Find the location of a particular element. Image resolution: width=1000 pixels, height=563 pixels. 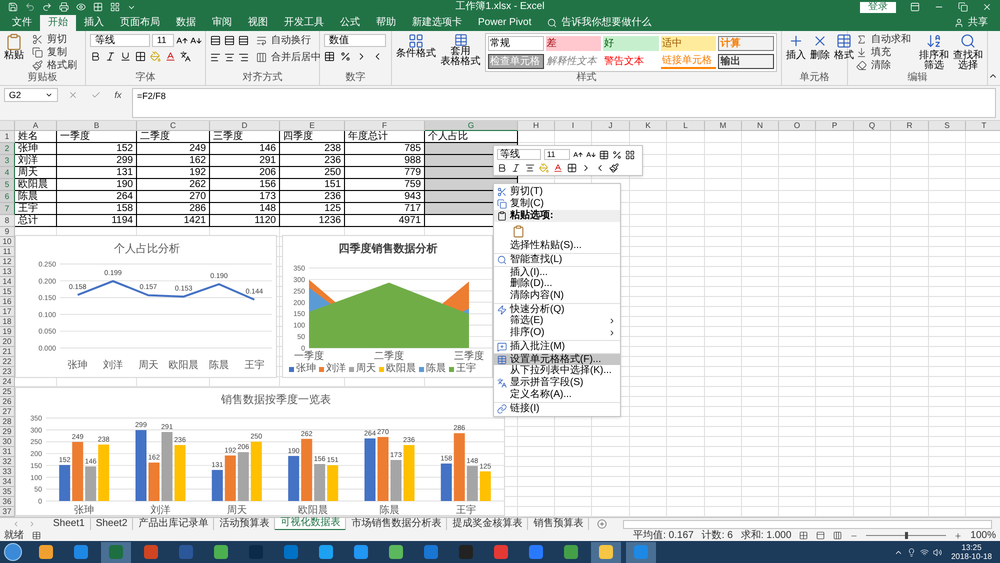

insert-function-button: fx is located at coordinates (118, 95).